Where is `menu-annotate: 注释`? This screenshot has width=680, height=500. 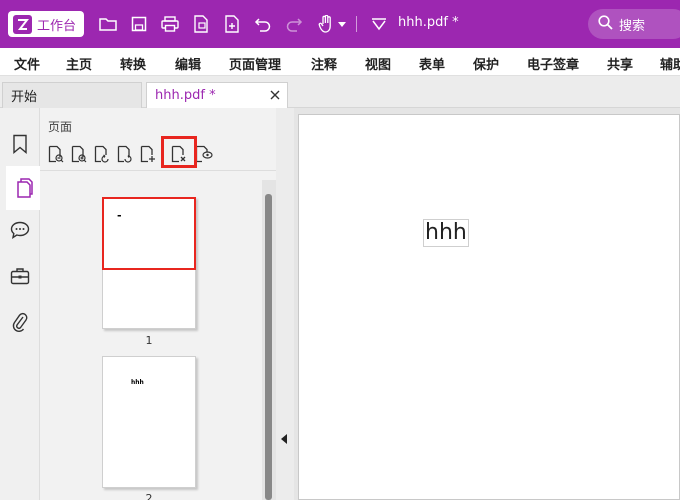
menu-annotate: 注释 is located at coordinates (324, 63).